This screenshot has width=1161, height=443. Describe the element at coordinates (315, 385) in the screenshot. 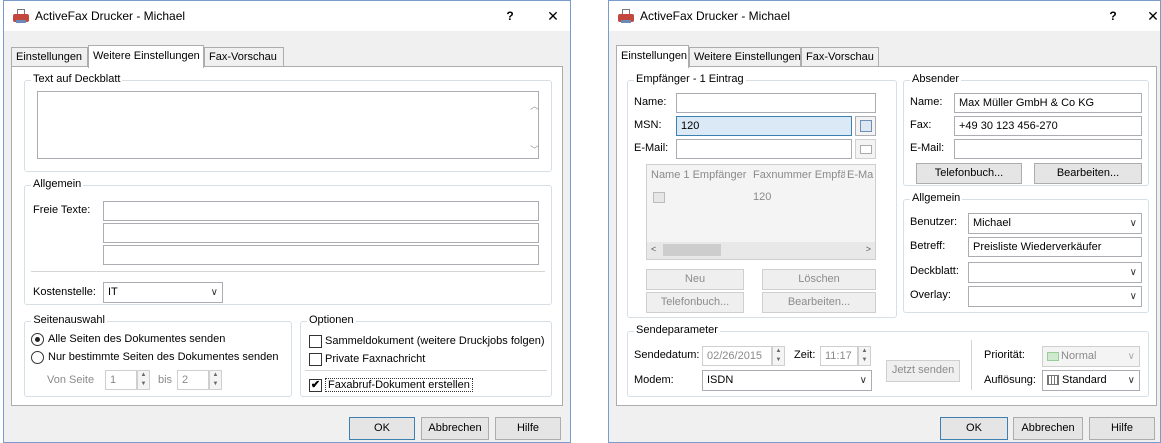

I see `fax-polling-checkbox: ✔` at that location.